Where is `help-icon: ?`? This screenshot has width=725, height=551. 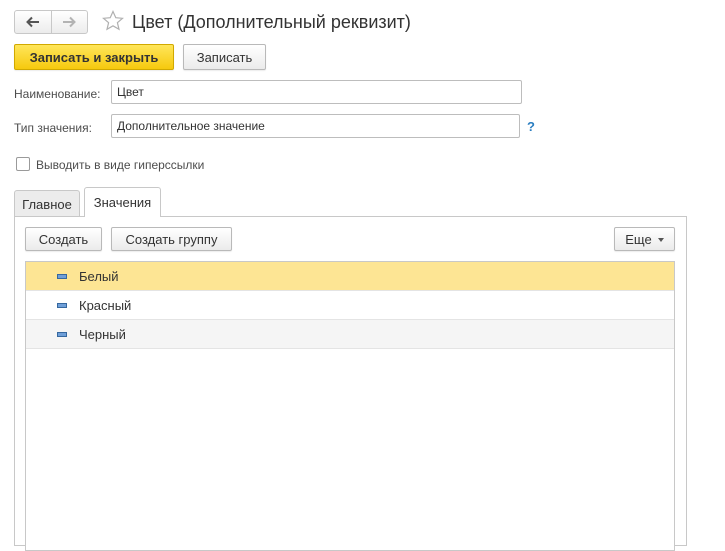 help-icon: ? is located at coordinates (531, 126).